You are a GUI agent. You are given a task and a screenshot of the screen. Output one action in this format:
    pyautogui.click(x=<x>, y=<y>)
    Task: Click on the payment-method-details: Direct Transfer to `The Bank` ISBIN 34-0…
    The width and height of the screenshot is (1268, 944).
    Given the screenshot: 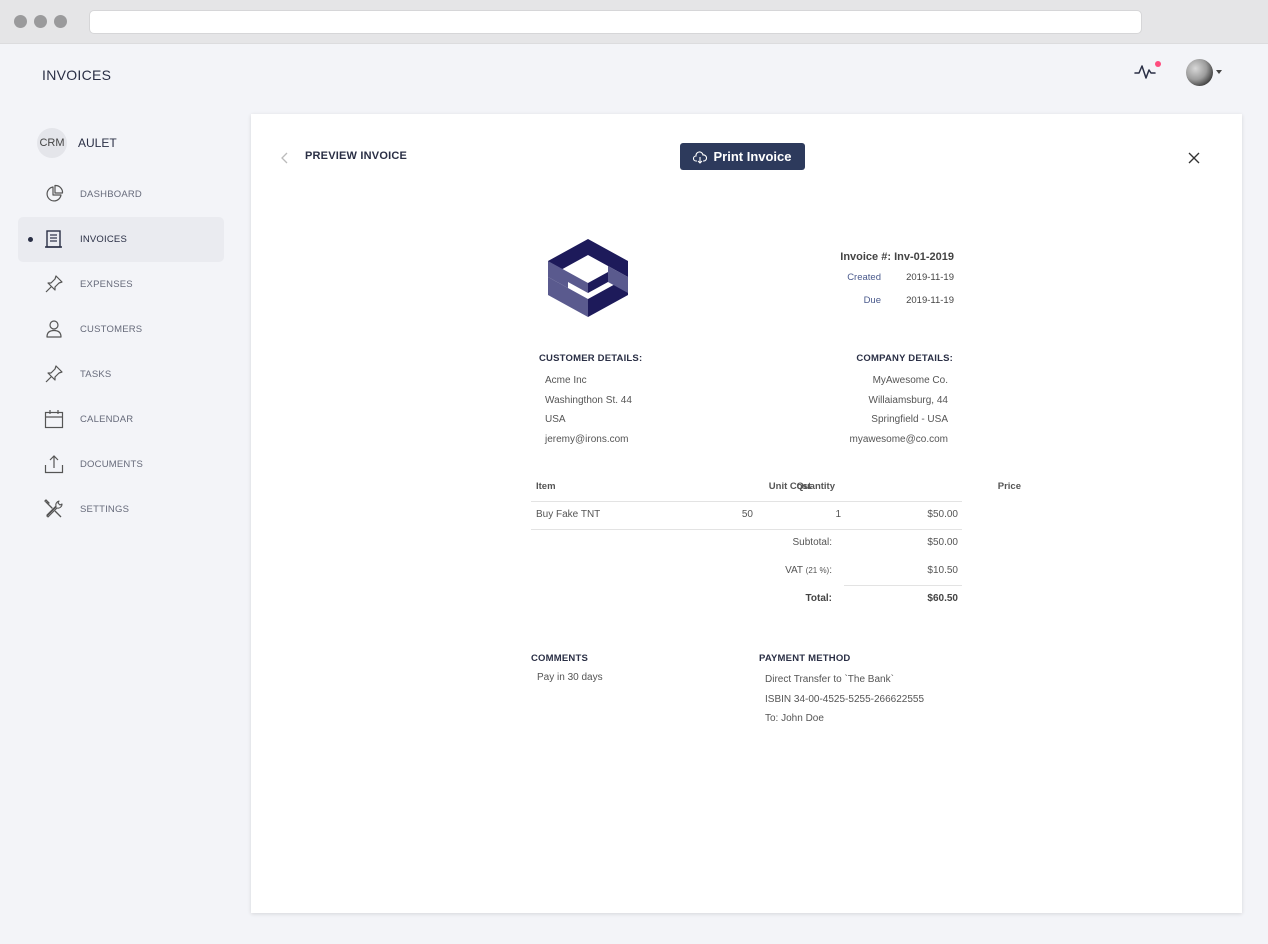 What is the action you would take?
    pyautogui.click(x=844, y=701)
    